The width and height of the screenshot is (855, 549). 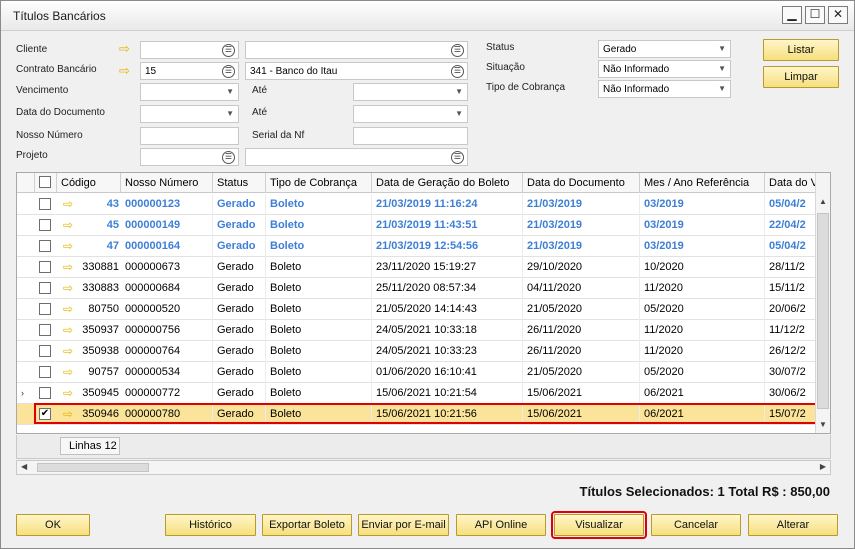 What do you see at coordinates (696, 525) in the screenshot?
I see `cancelar-button: Cancelar` at bounding box center [696, 525].